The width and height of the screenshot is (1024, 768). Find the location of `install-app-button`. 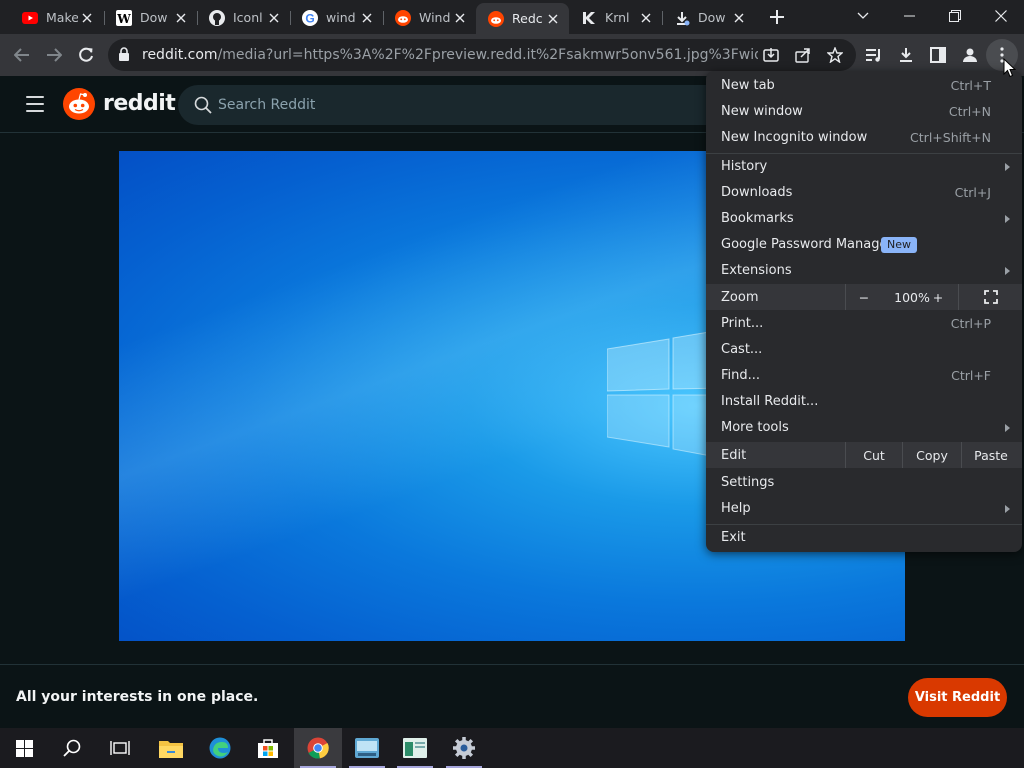

install-app-button is located at coordinates (771, 55).